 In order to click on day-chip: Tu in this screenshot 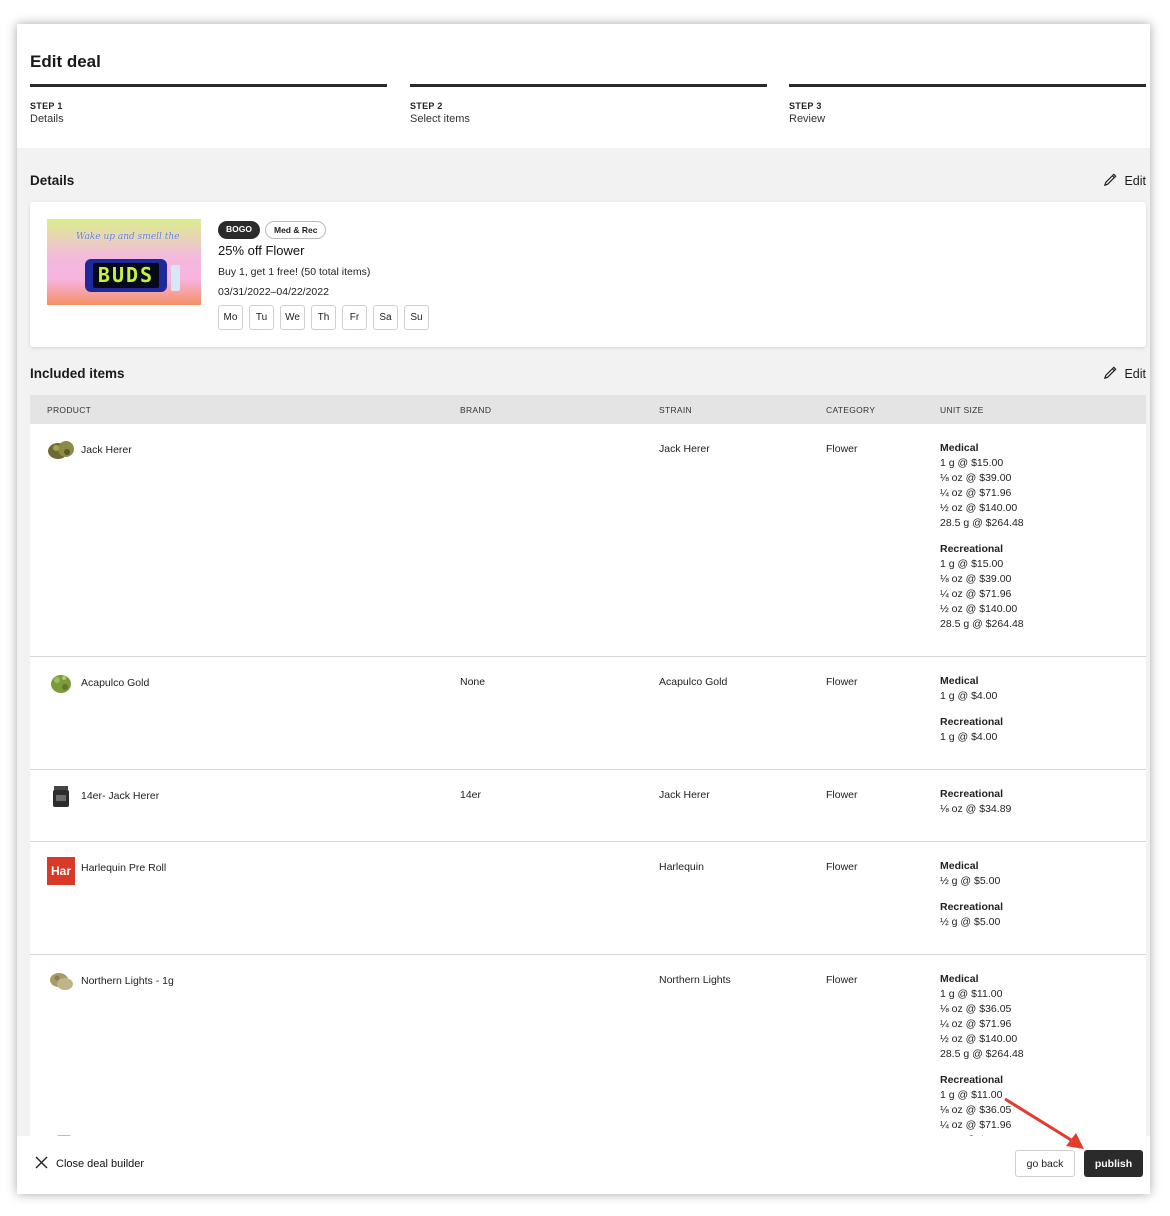, I will do `click(261, 317)`.